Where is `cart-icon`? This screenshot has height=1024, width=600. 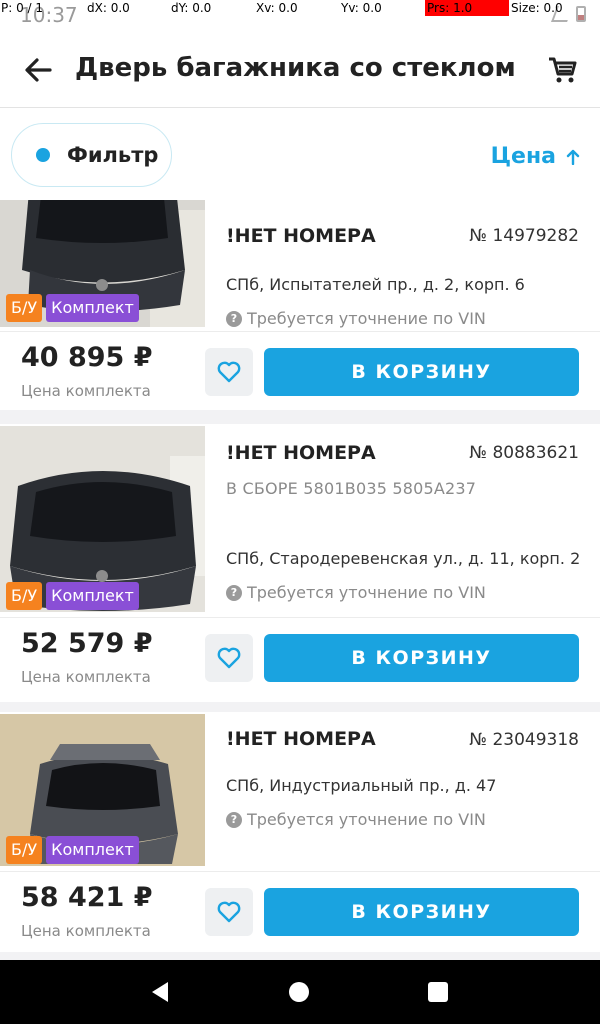
cart-icon is located at coordinates (563, 70).